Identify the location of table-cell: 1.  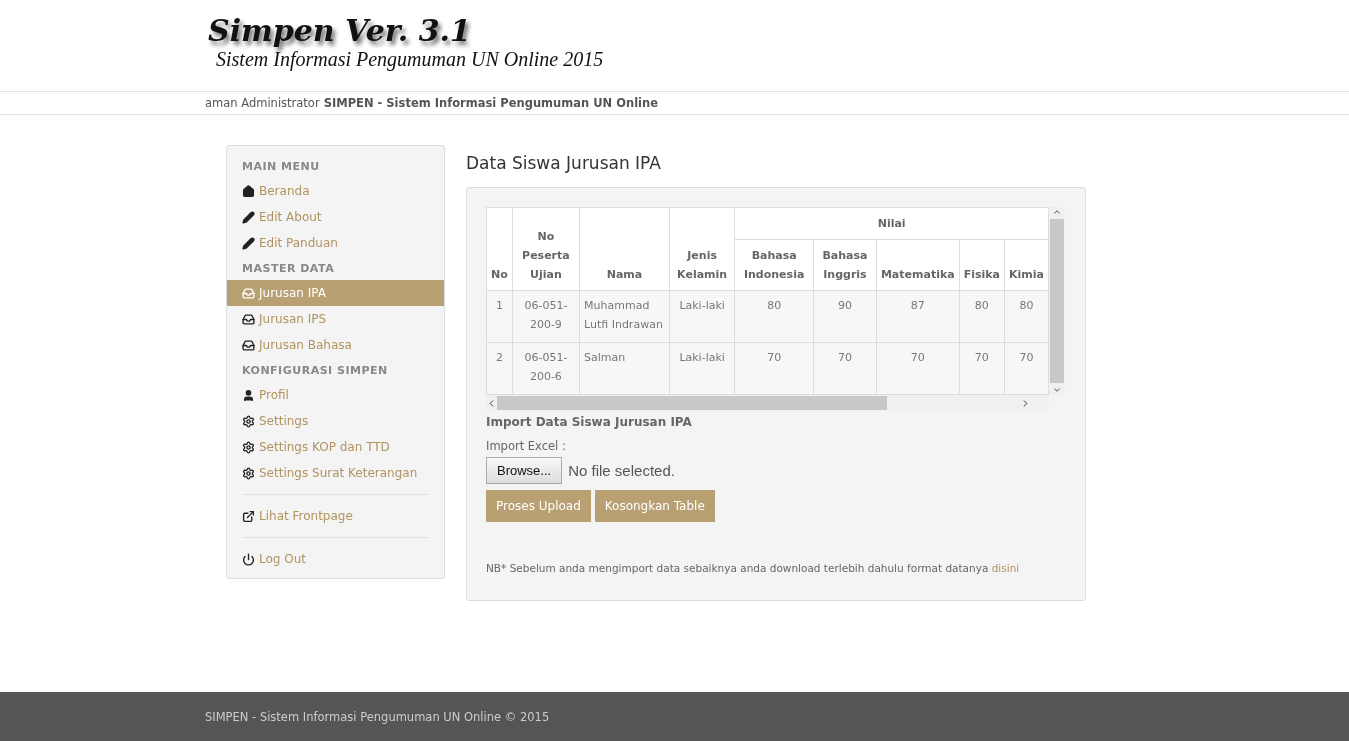
(499, 316).